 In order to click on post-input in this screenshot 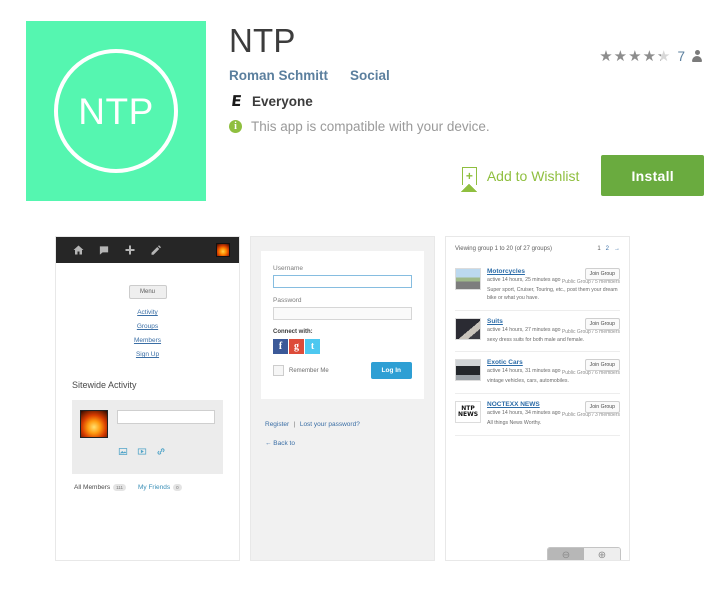, I will do `click(166, 417)`.